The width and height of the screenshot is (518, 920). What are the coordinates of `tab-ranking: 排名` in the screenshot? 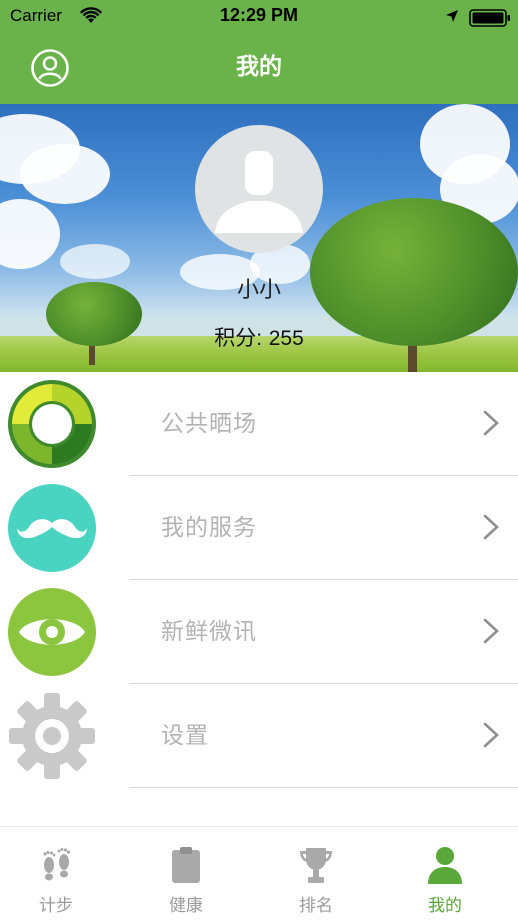 It's located at (316, 873).